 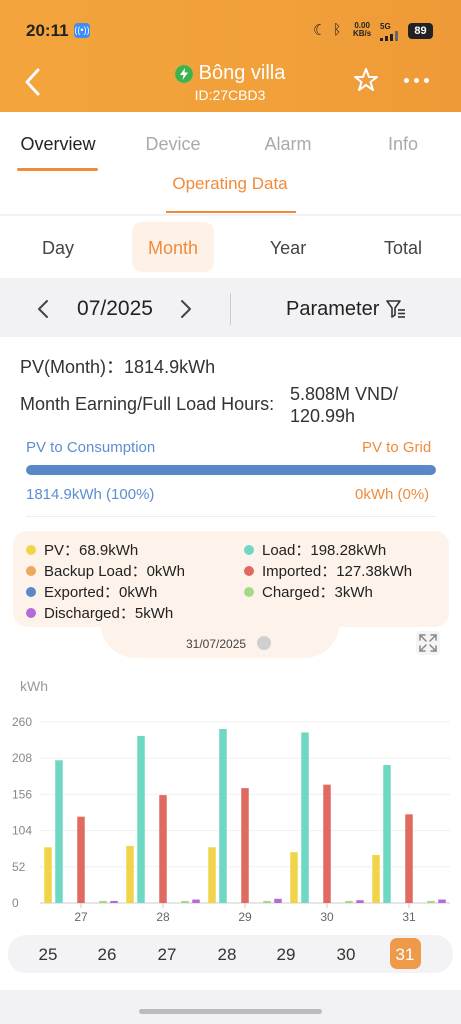 I want to click on y-tick-label: 52, so click(x=19, y=867).